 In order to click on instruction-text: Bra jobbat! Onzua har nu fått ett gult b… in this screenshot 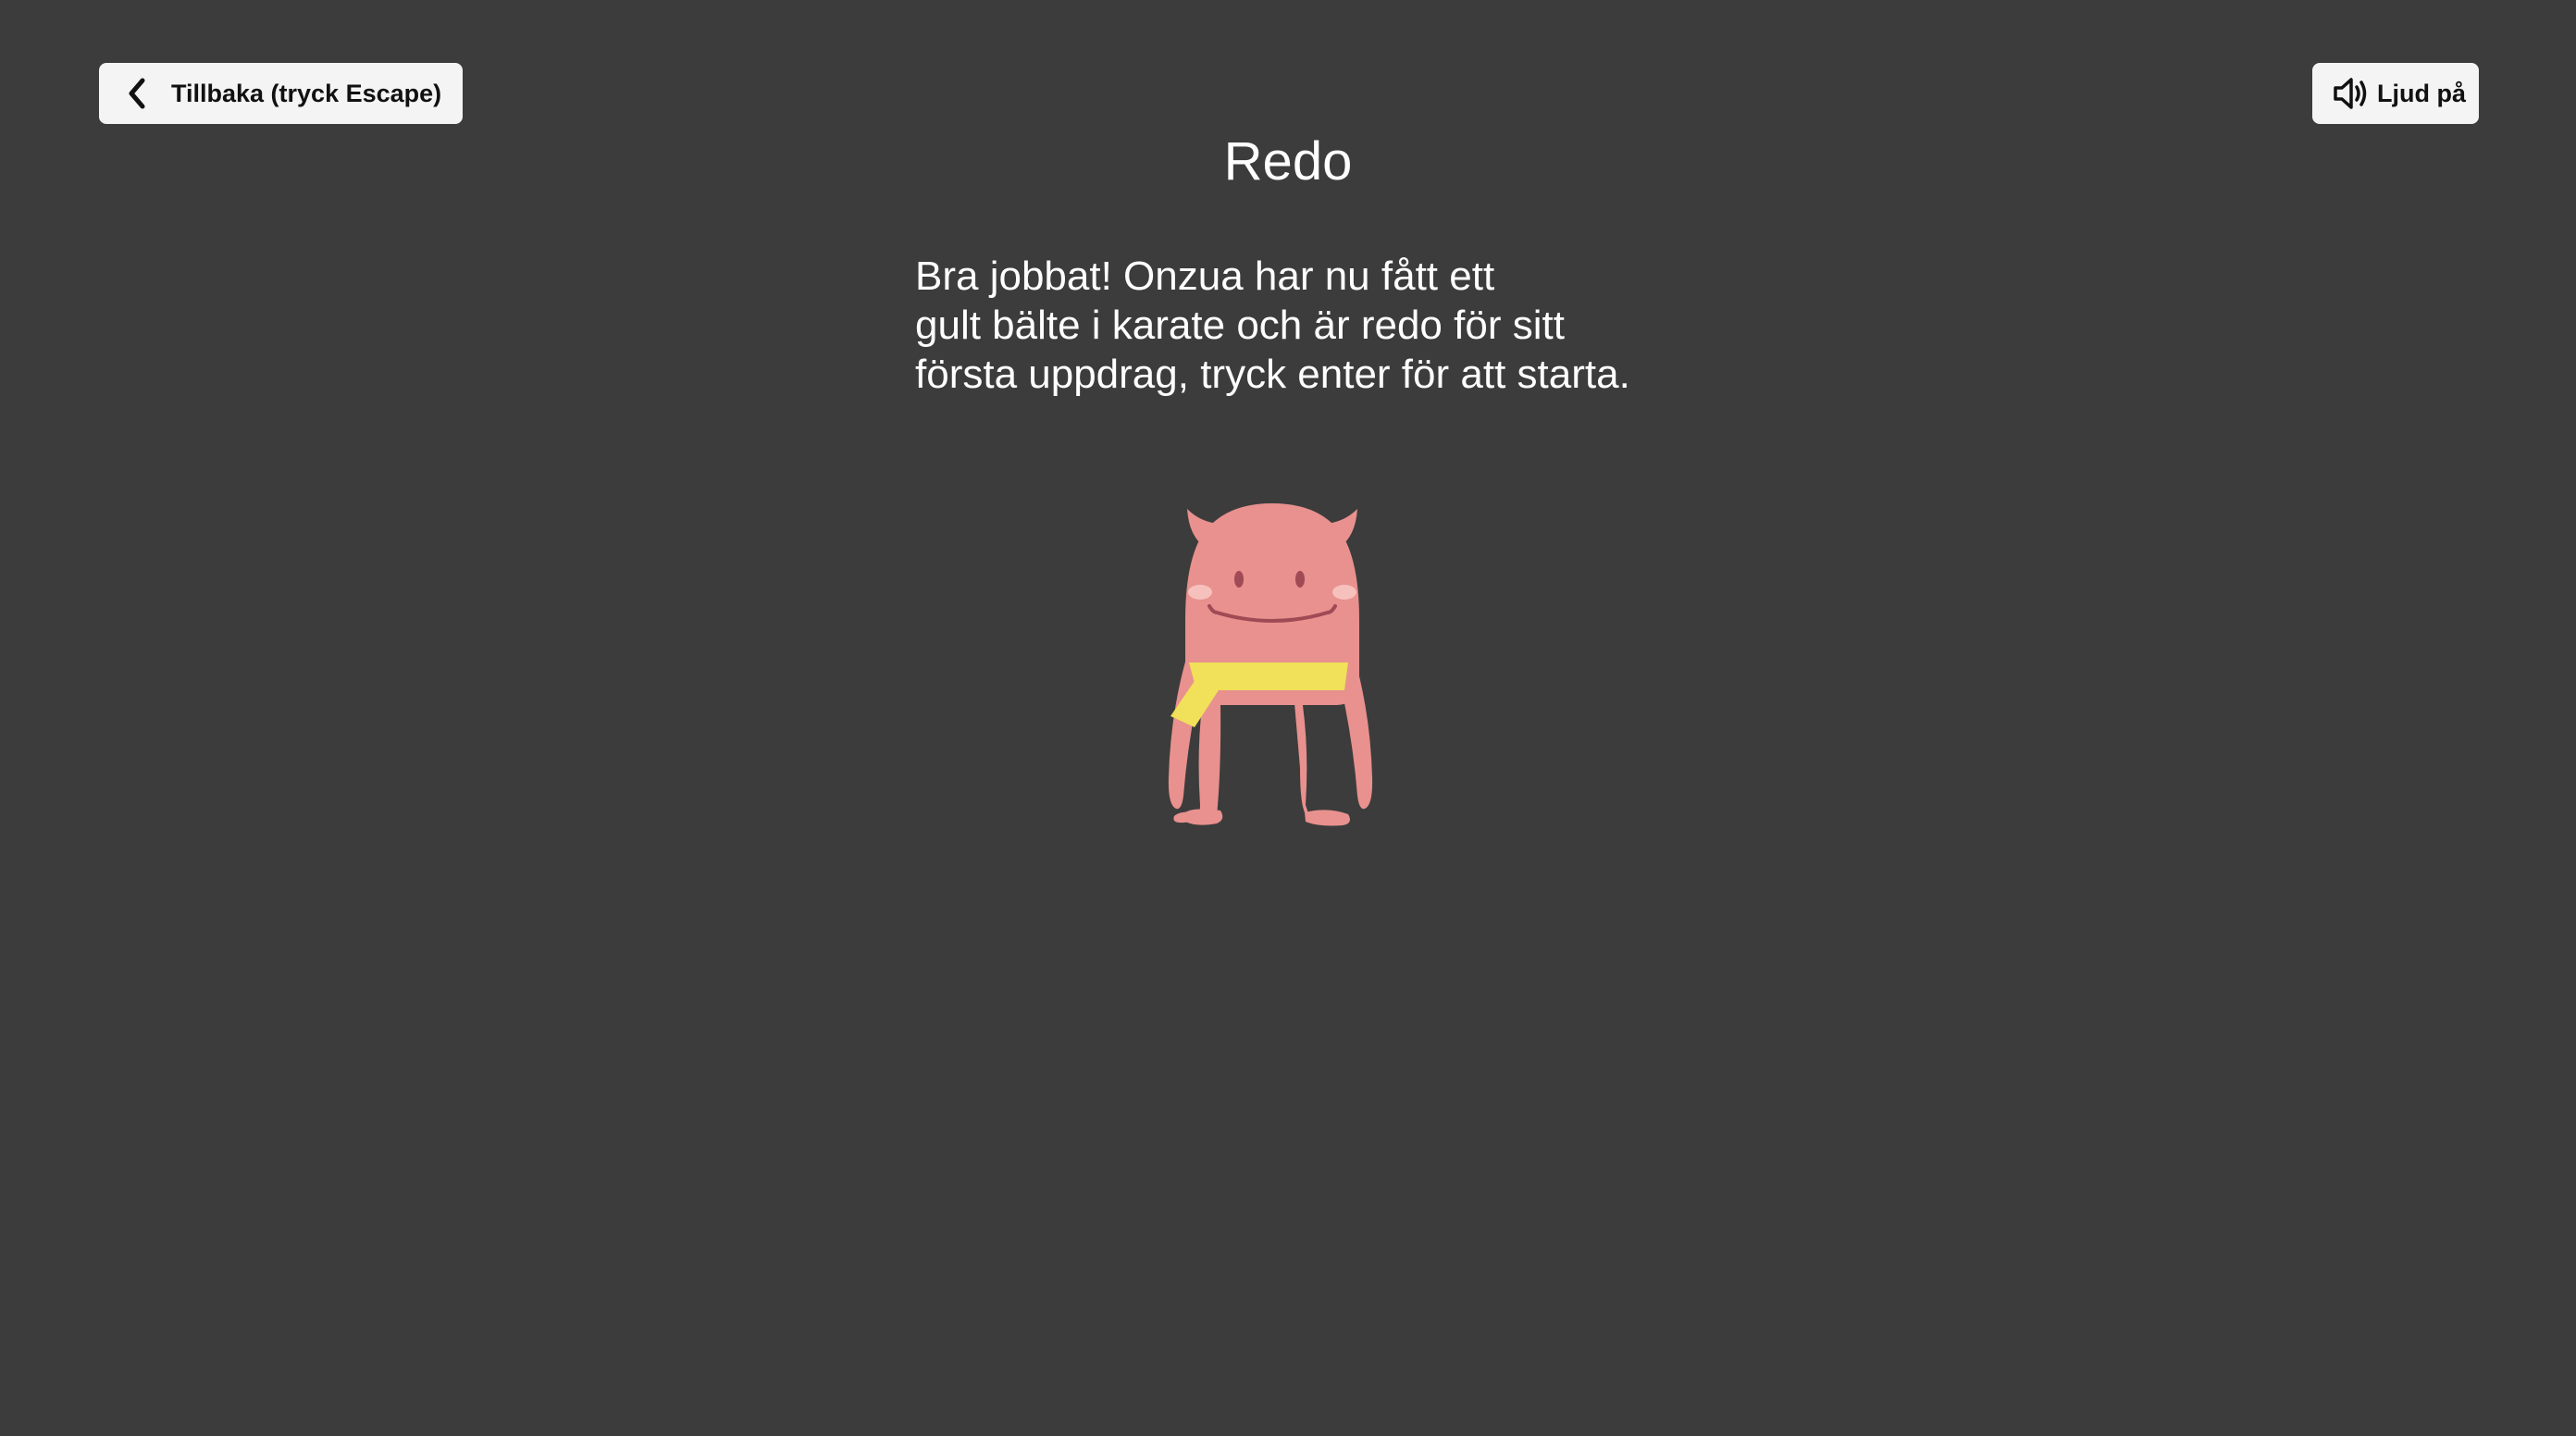, I will do `click(1322, 325)`.